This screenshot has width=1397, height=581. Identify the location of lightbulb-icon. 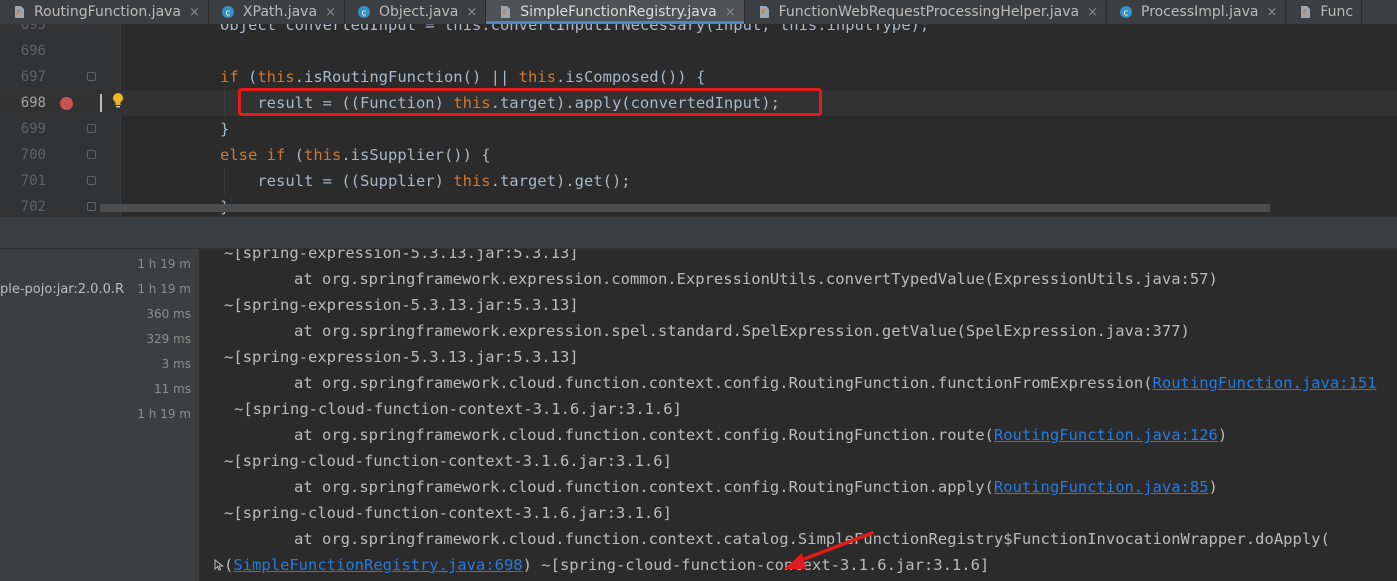
(118, 101).